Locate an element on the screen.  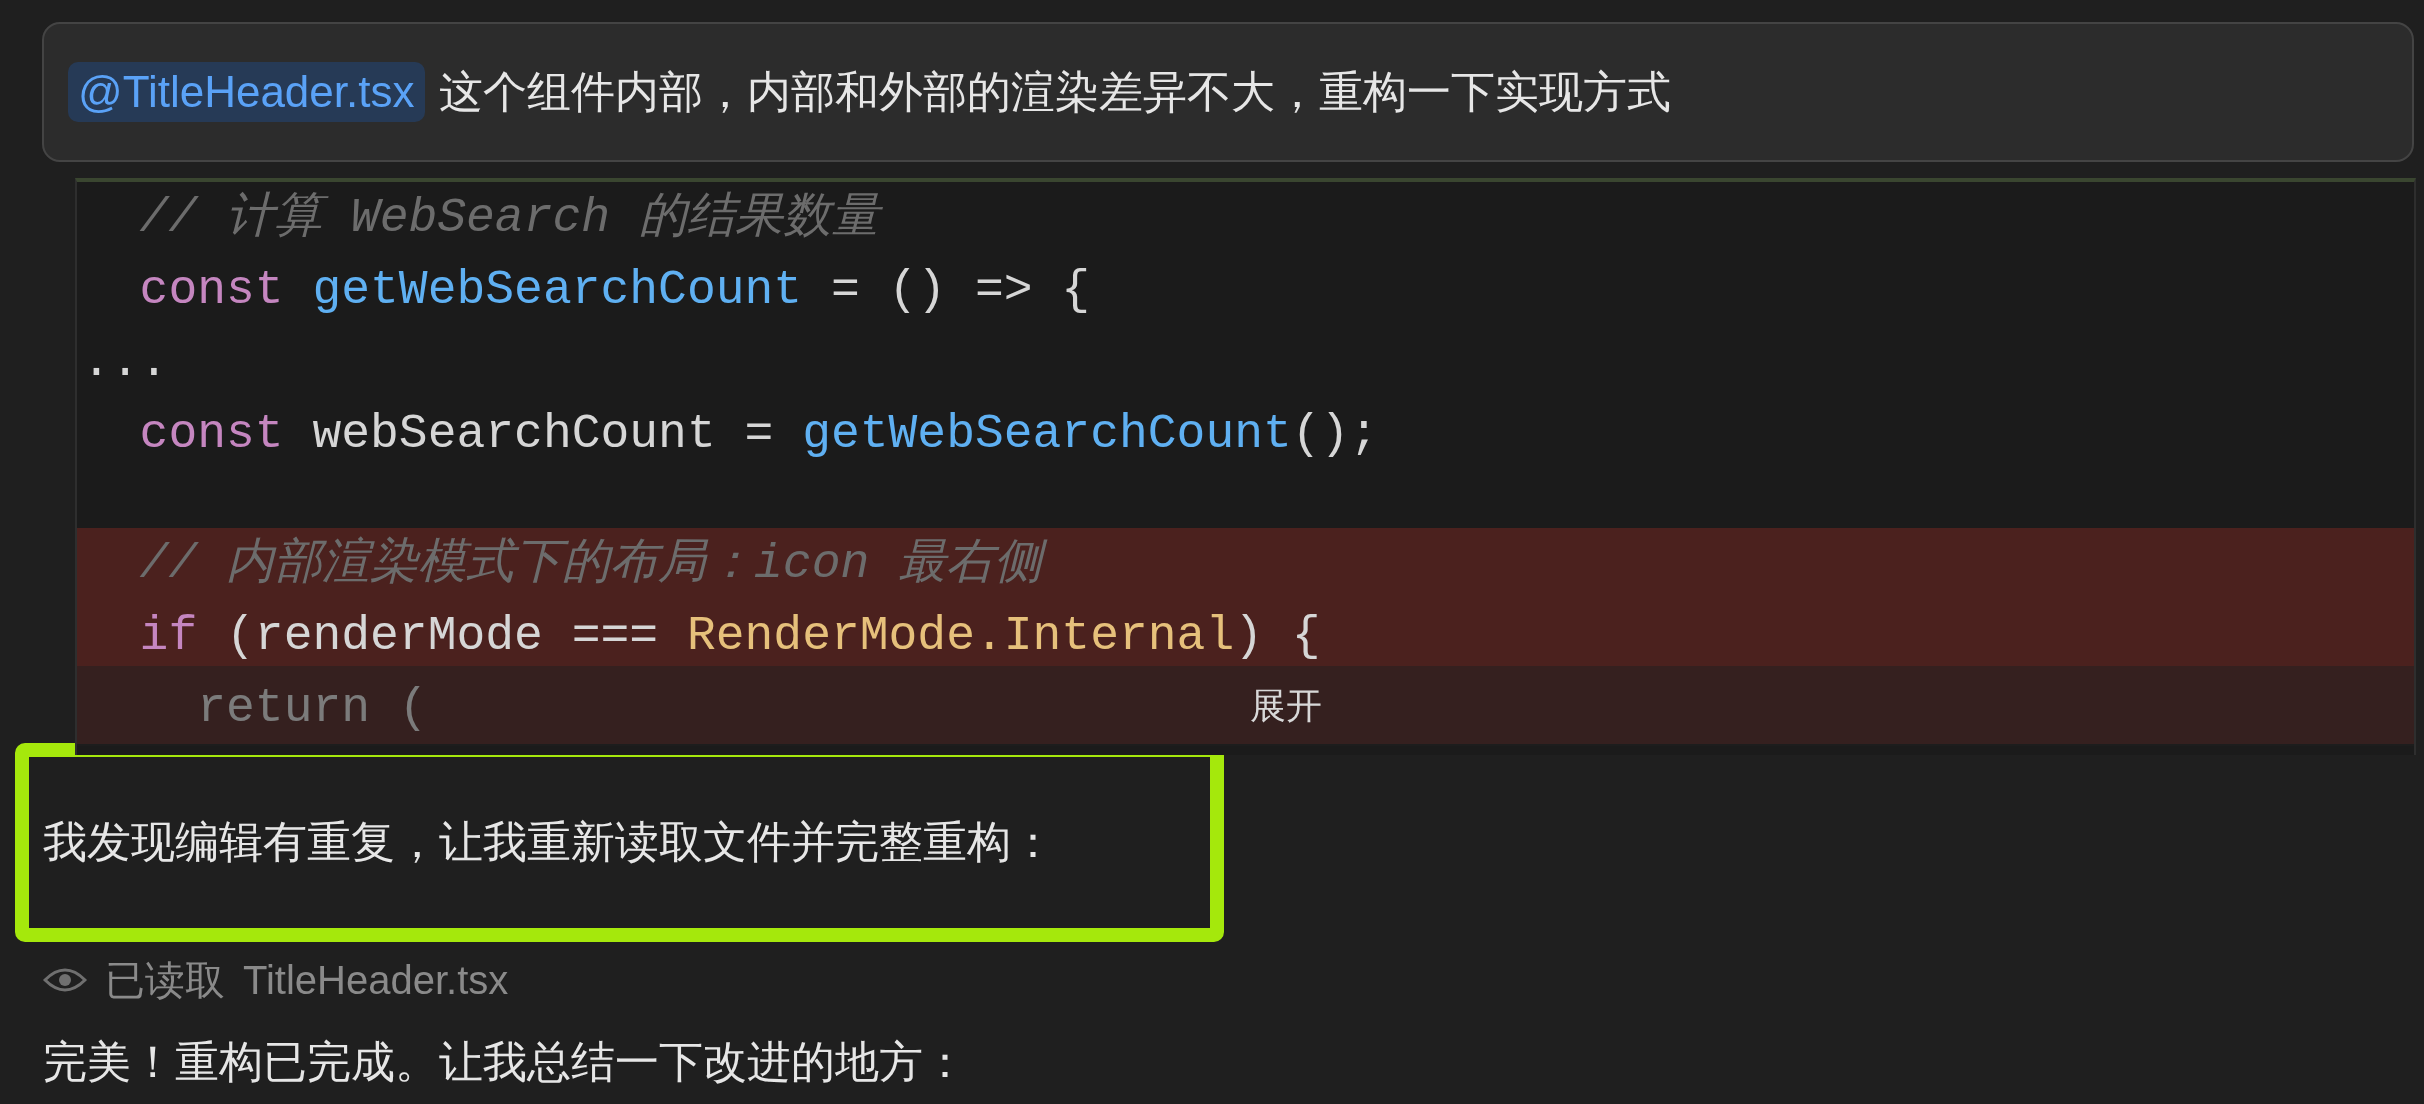
expand-button: 展开 is located at coordinates (1285, 706).